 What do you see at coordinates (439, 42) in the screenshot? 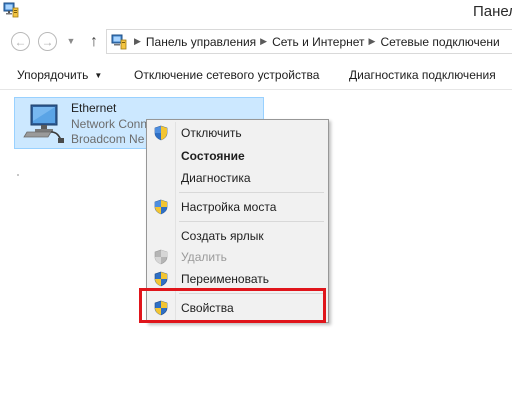
I see `breadcrumb-network-connections: Сетевые подключени` at bounding box center [439, 42].